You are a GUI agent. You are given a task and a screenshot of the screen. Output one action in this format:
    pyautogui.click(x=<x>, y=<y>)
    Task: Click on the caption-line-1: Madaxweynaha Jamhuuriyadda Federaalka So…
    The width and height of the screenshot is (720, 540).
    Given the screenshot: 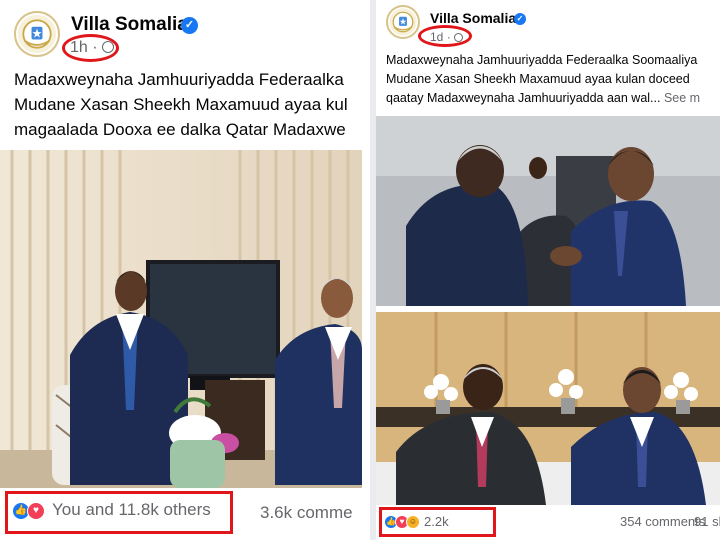 What is the action you would take?
    pyautogui.click(x=542, y=60)
    